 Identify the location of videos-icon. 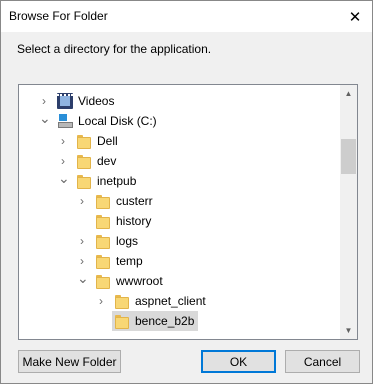
(65, 101).